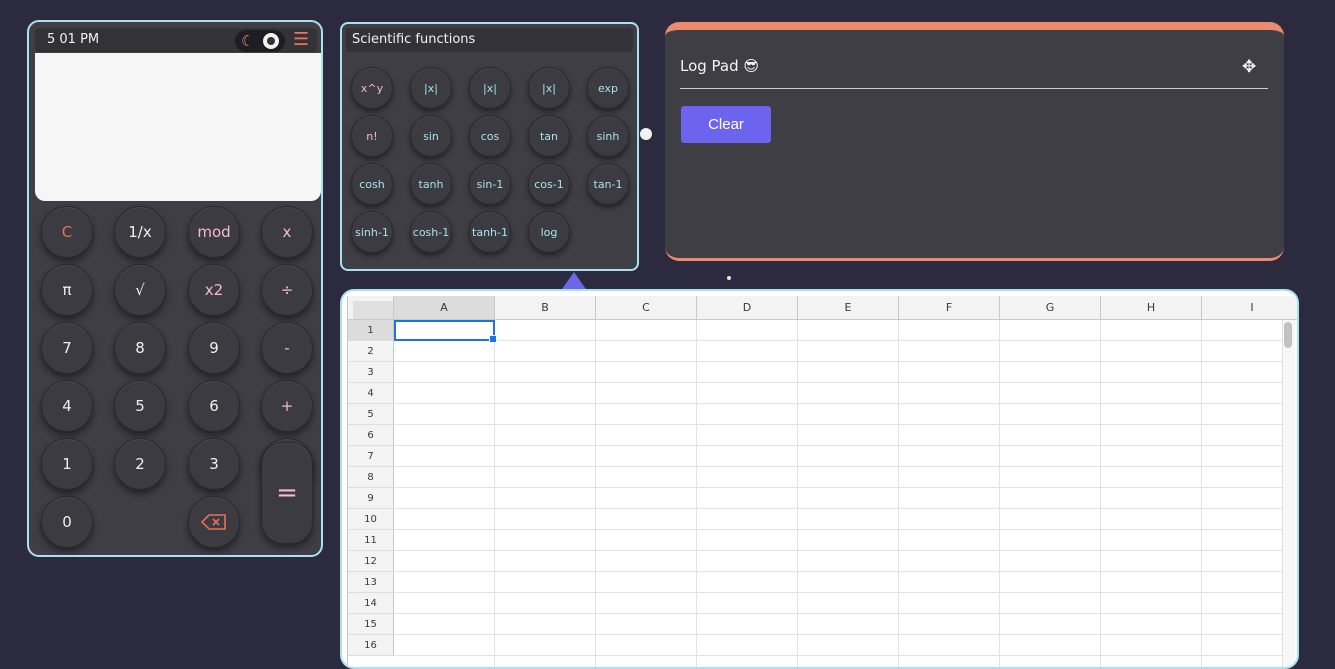 The height and width of the screenshot is (669, 1335). Describe the element at coordinates (490, 136) in the screenshot. I see `fn-cos: cos` at that location.